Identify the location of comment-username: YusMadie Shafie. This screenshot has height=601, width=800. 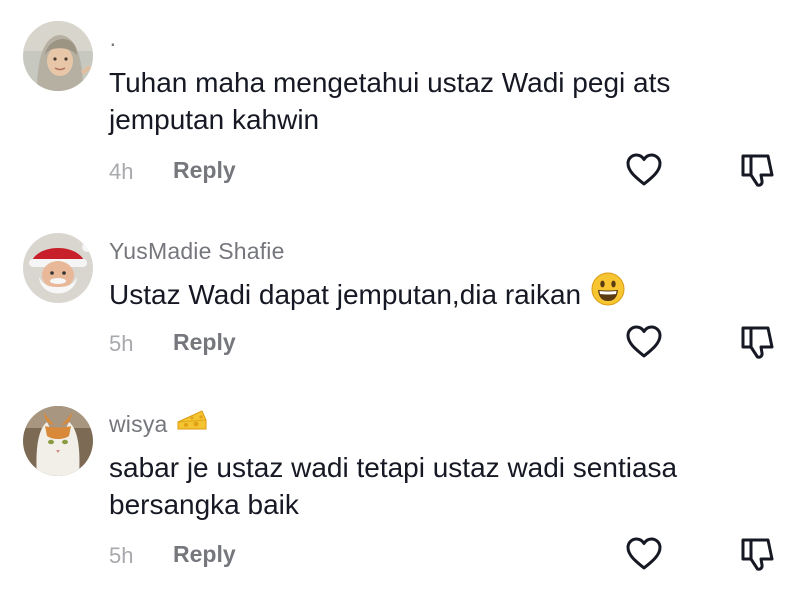
(197, 251).